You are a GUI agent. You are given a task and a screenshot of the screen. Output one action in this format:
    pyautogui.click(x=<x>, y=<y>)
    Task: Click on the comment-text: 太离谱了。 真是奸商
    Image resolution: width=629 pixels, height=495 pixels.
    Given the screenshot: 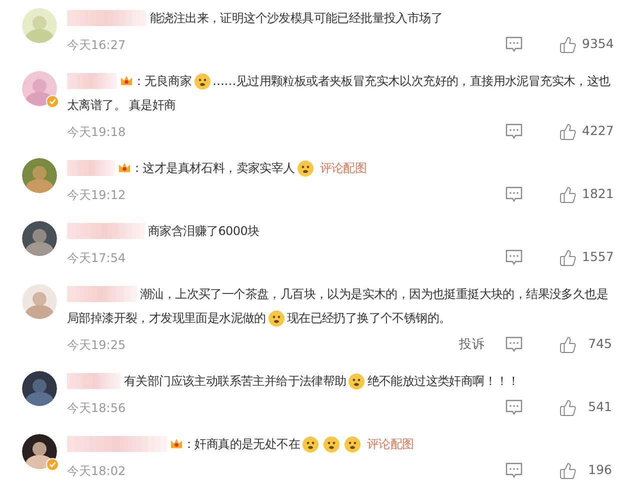 What is the action you would take?
    pyautogui.click(x=121, y=105)
    